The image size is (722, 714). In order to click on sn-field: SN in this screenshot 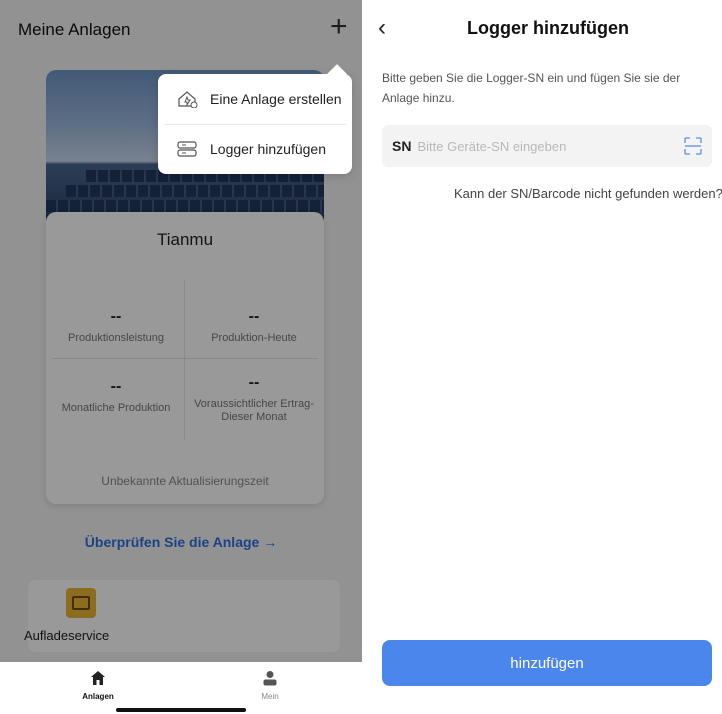, I will do `click(547, 146)`.